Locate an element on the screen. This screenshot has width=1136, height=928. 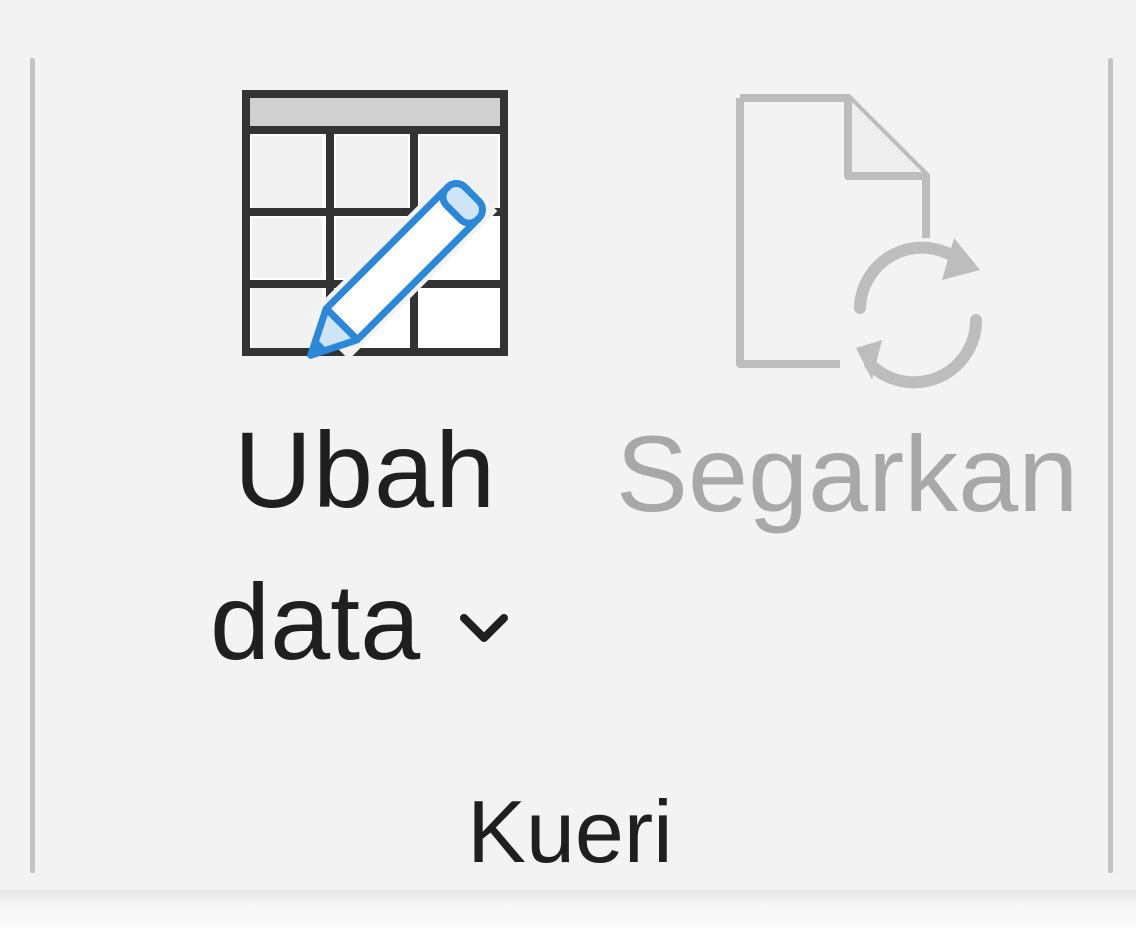
chevron-down-icon is located at coordinates (484, 628).